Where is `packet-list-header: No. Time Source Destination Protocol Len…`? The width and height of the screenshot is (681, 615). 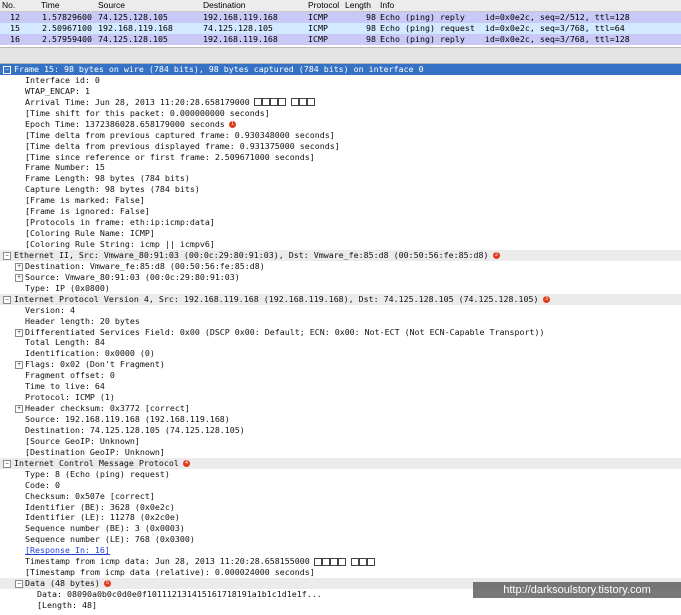 packet-list-header: No. Time Source Destination Protocol Len… is located at coordinates (340, 6).